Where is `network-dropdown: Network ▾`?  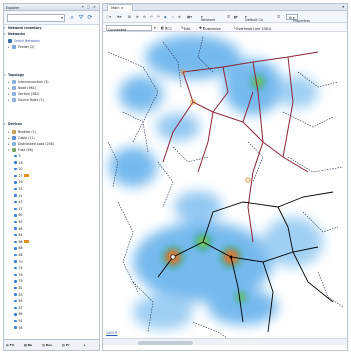
network-dropdown: Network ▾ is located at coordinates (208, 18).